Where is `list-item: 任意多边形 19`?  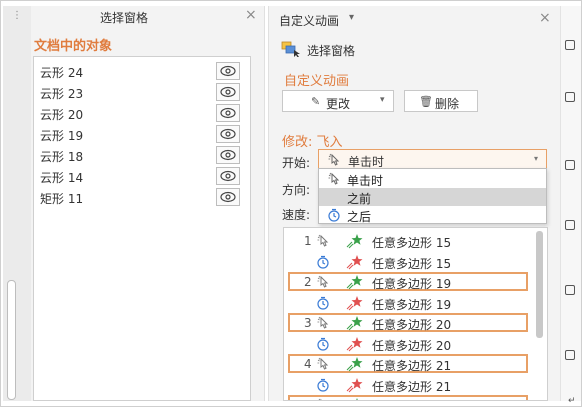
list-item: 任意多边形 19 is located at coordinates (409, 303).